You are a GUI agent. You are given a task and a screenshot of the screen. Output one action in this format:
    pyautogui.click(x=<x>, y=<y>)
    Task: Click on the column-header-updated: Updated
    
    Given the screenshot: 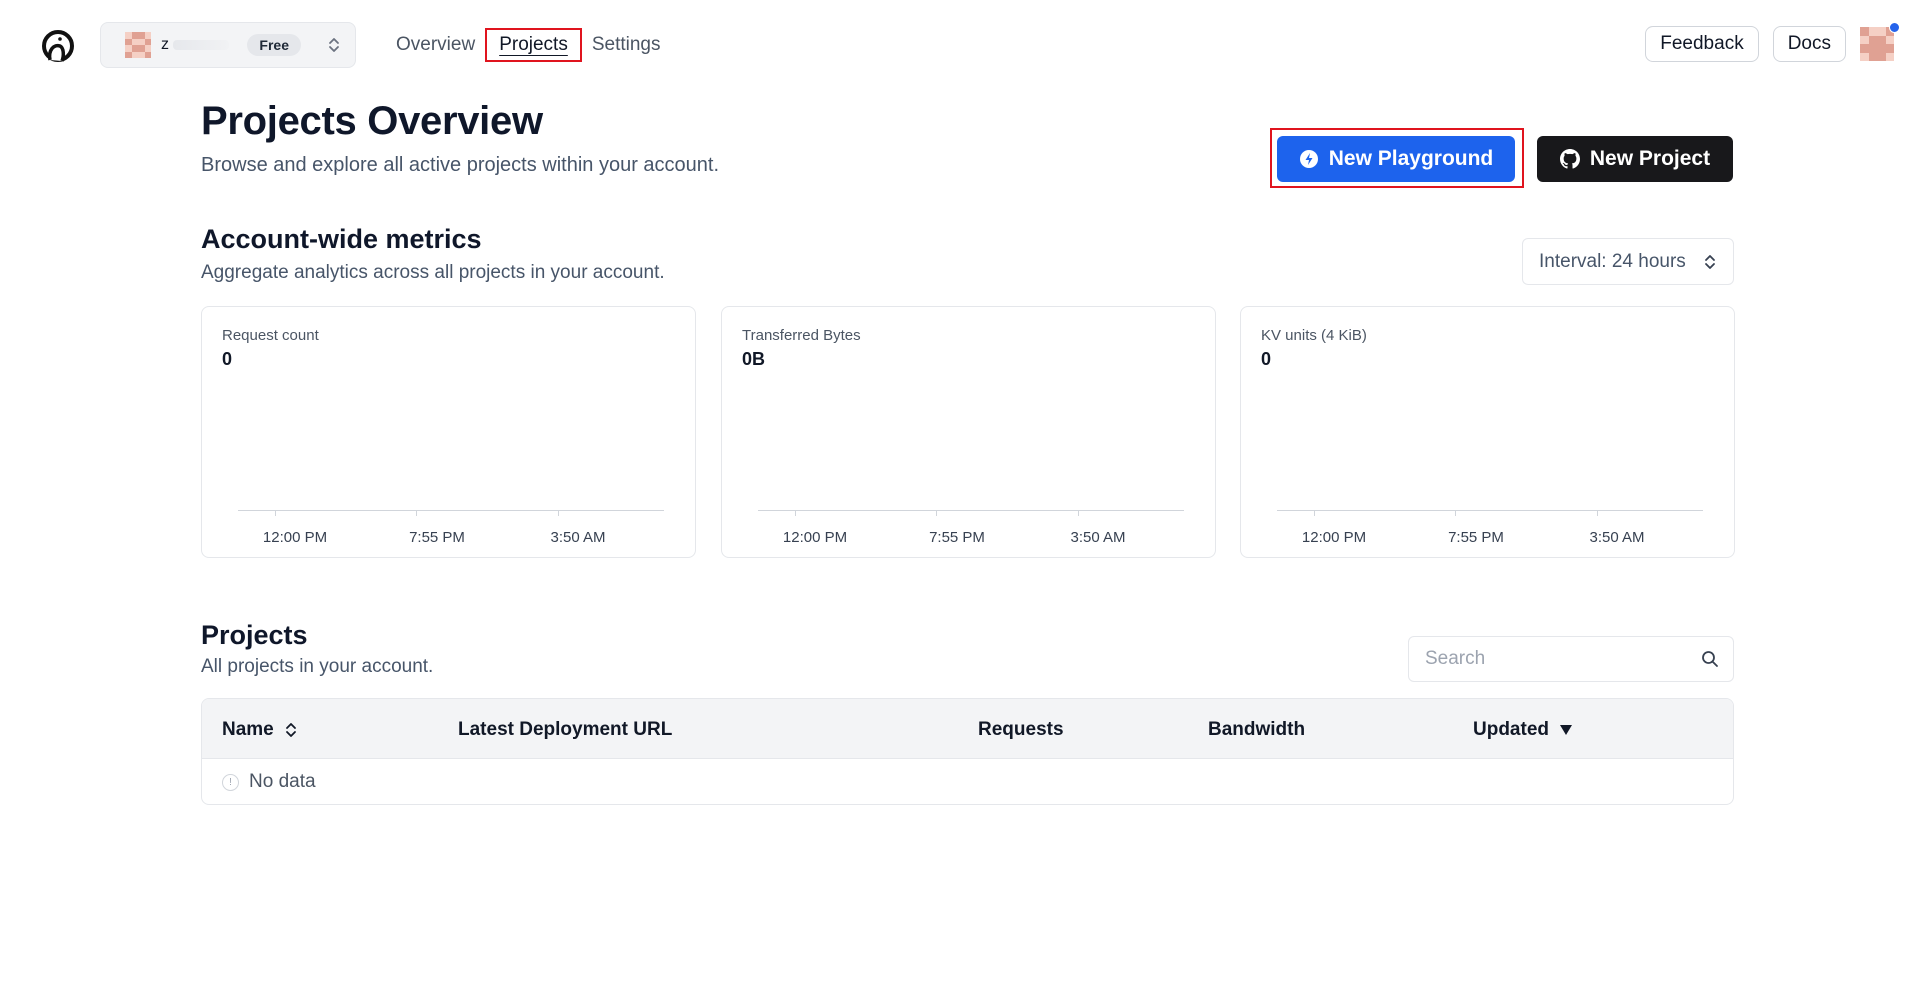 What is the action you would take?
    pyautogui.click(x=1523, y=730)
    